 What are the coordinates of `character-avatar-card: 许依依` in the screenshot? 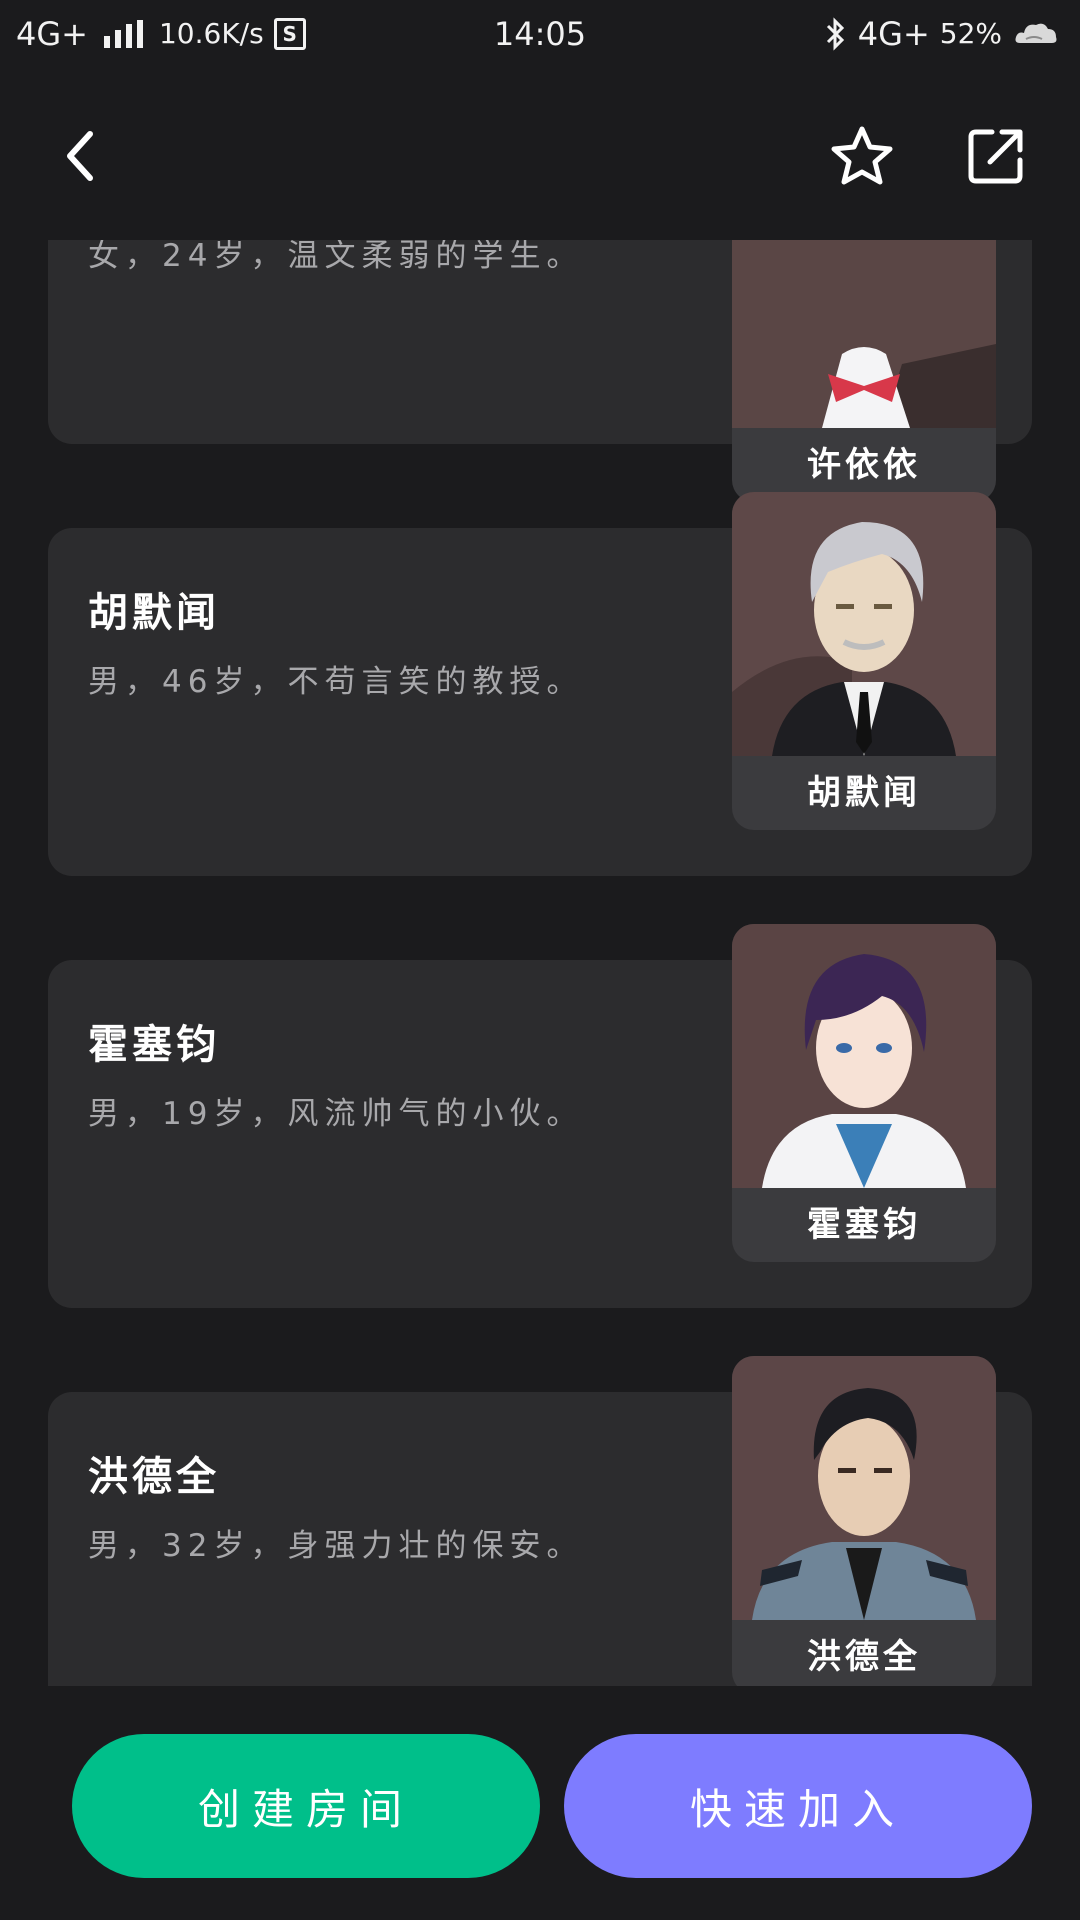 It's located at (864, 371).